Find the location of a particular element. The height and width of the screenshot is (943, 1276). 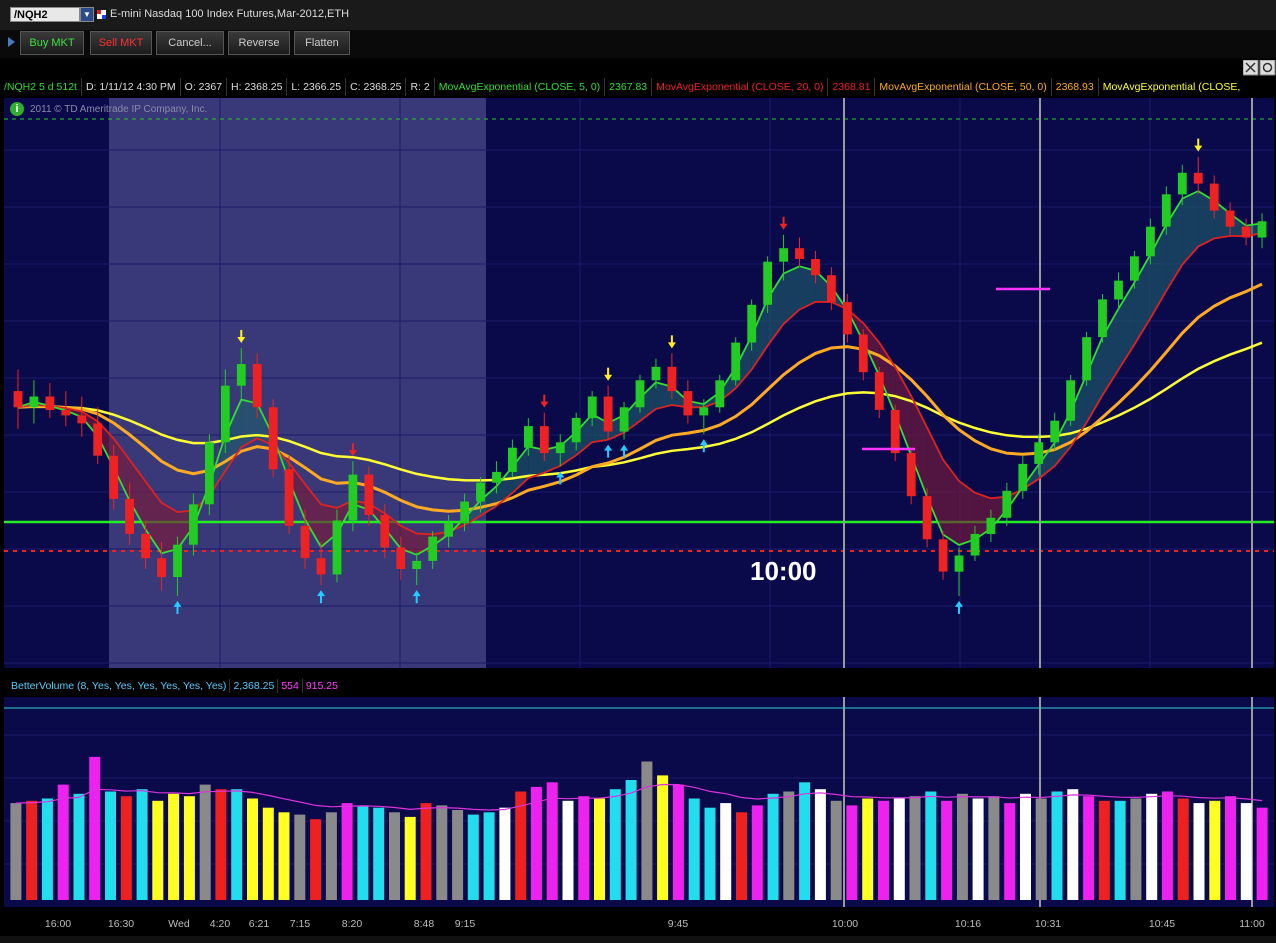

volume-value-2: 554 is located at coordinates (290, 686).